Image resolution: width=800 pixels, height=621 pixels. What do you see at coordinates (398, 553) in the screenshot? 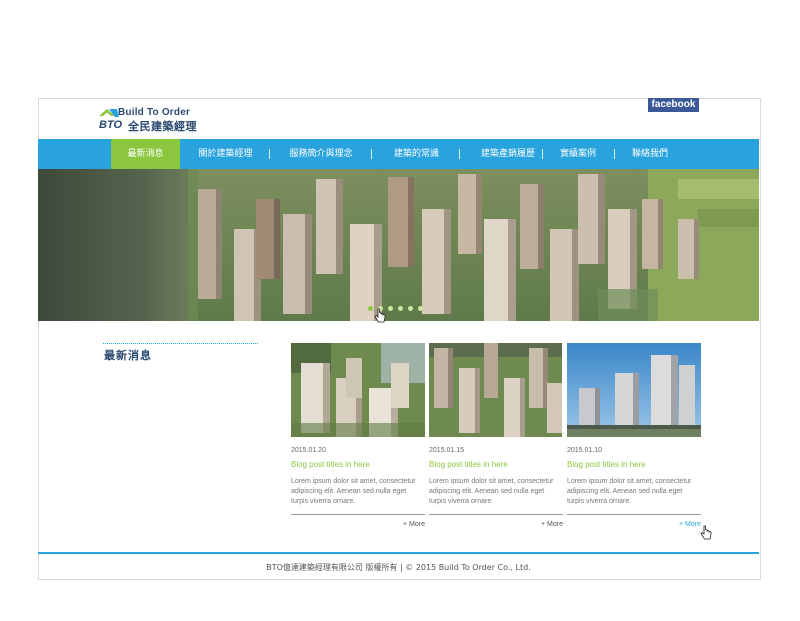
I see `footer-divider` at bounding box center [398, 553].